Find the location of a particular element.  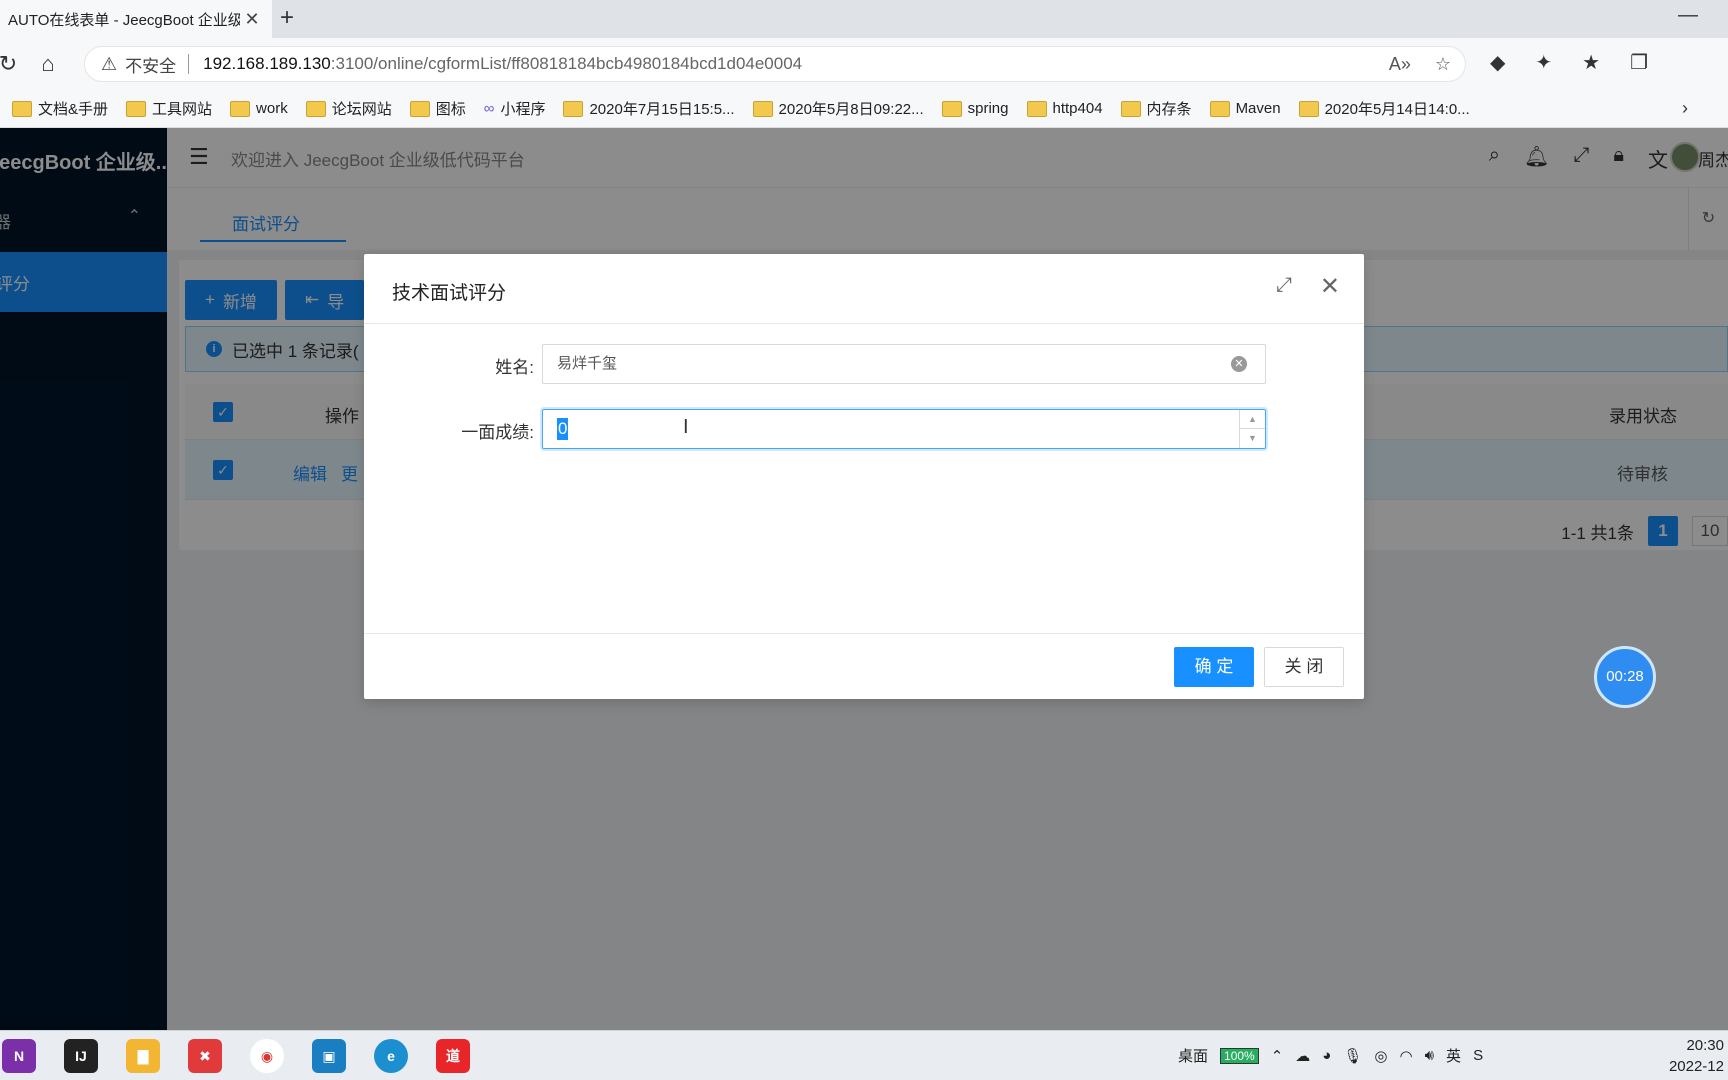

bookmark-label: 工具网站 is located at coordinates (182, 109).